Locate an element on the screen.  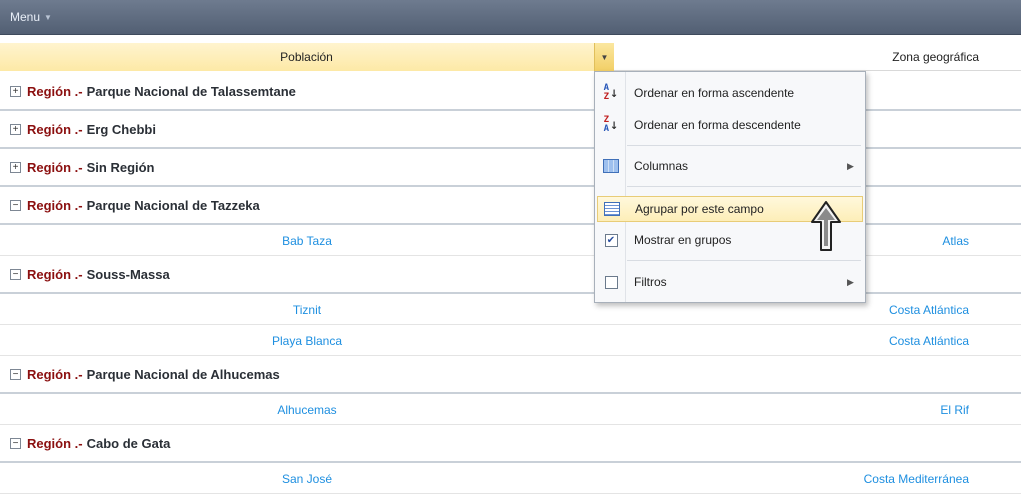
group-name: Cabo de Gata is located at coordinates (128, 443).